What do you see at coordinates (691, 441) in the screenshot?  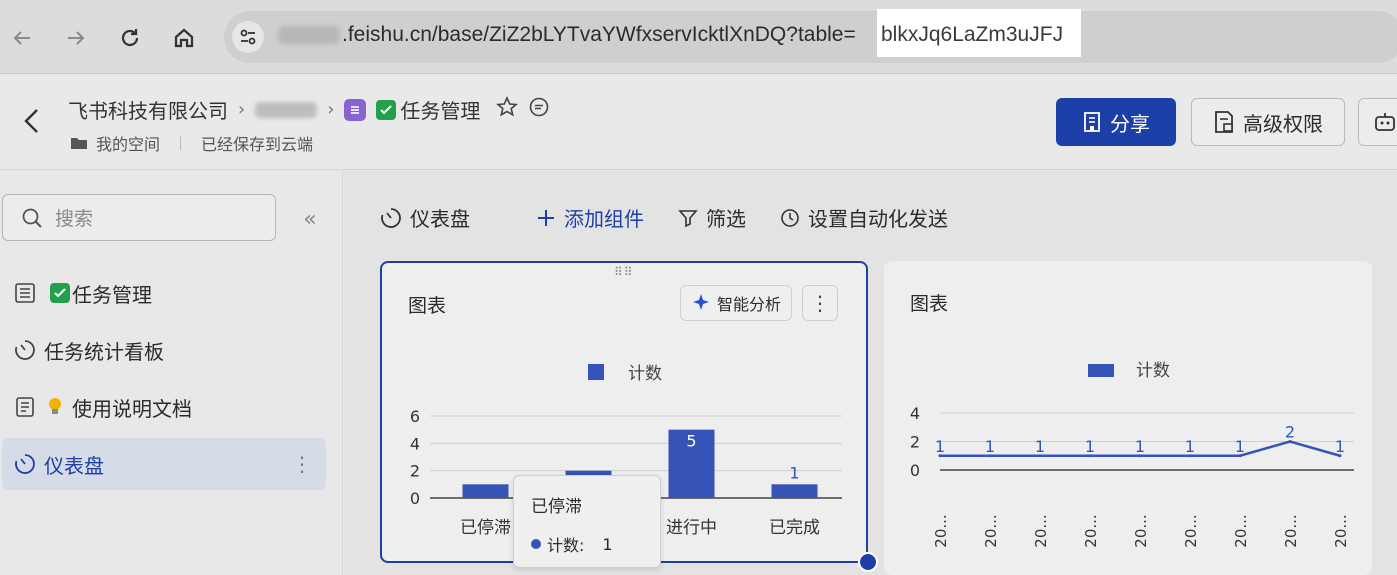 I see `data-label: 5` at bounding box center [691, 441].